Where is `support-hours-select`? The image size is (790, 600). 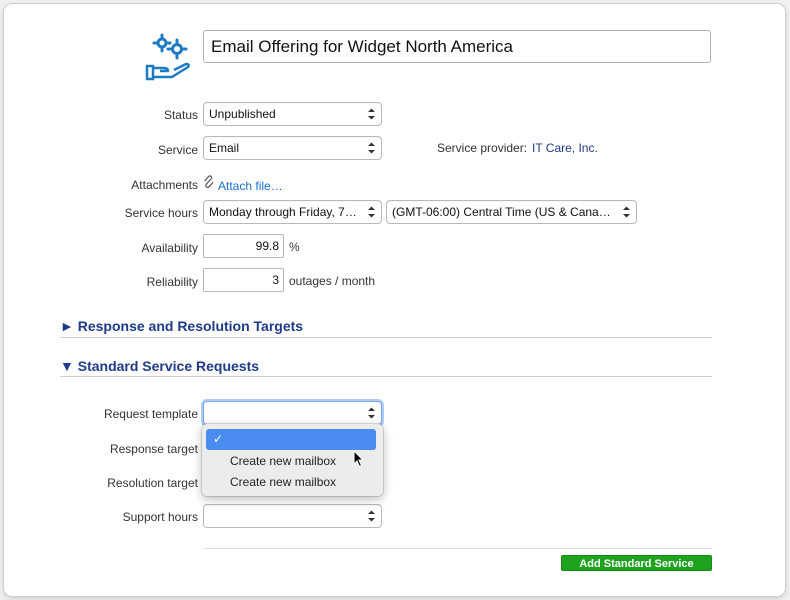 support-hours-select is located at coordinates (292, 516).